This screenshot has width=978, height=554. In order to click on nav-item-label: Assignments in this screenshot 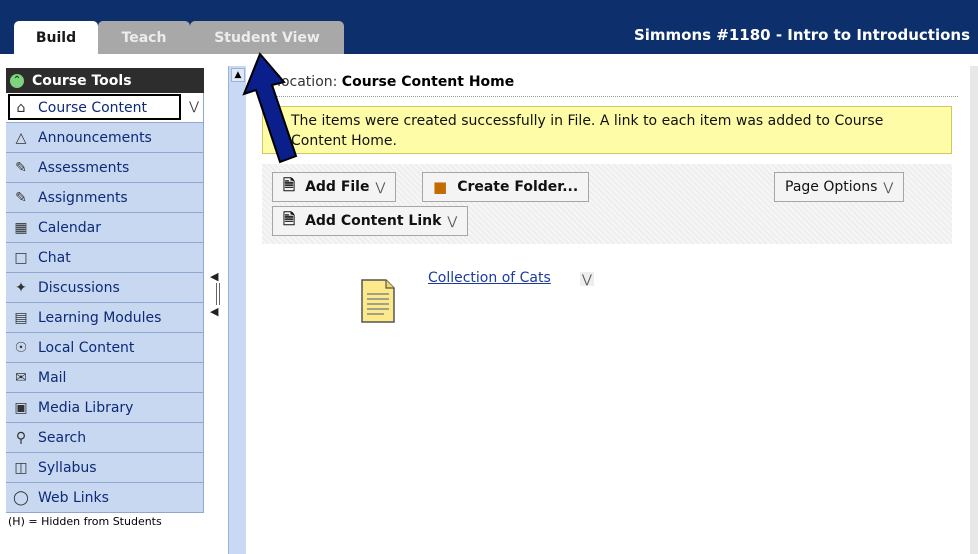, I will do `click(83, 197)`.